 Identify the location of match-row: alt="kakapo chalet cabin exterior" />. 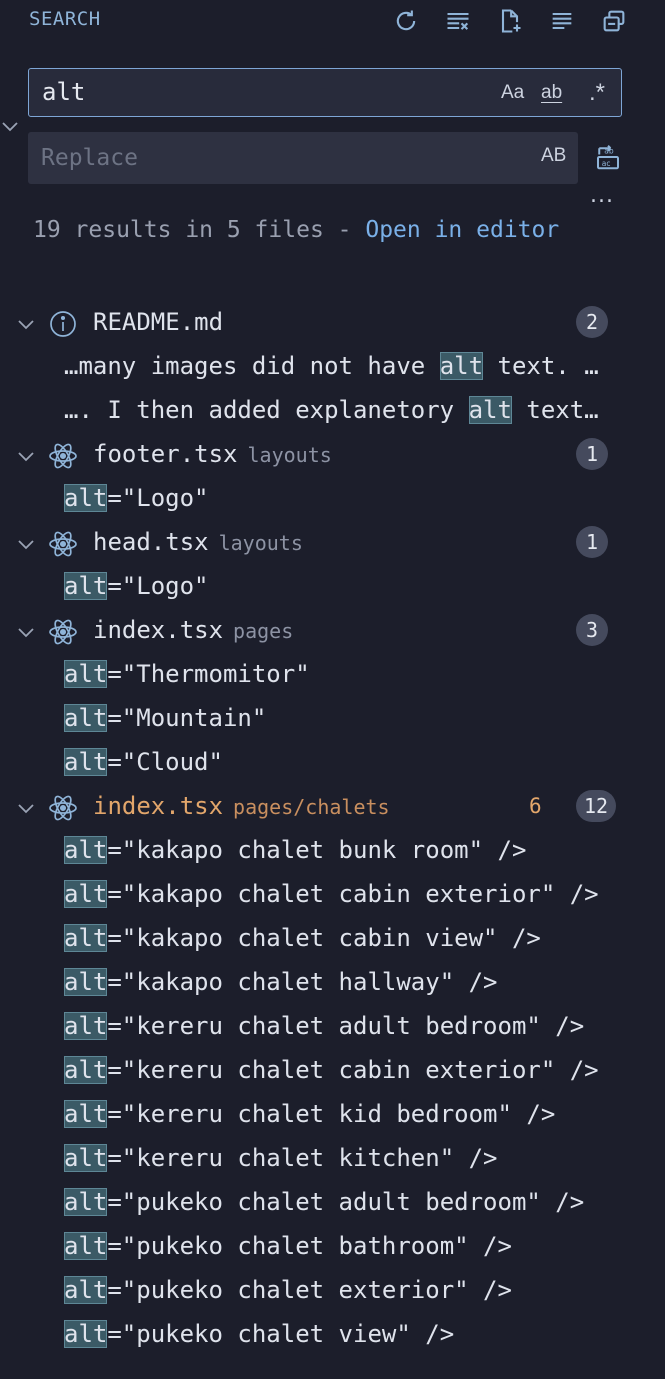
(332, 896).